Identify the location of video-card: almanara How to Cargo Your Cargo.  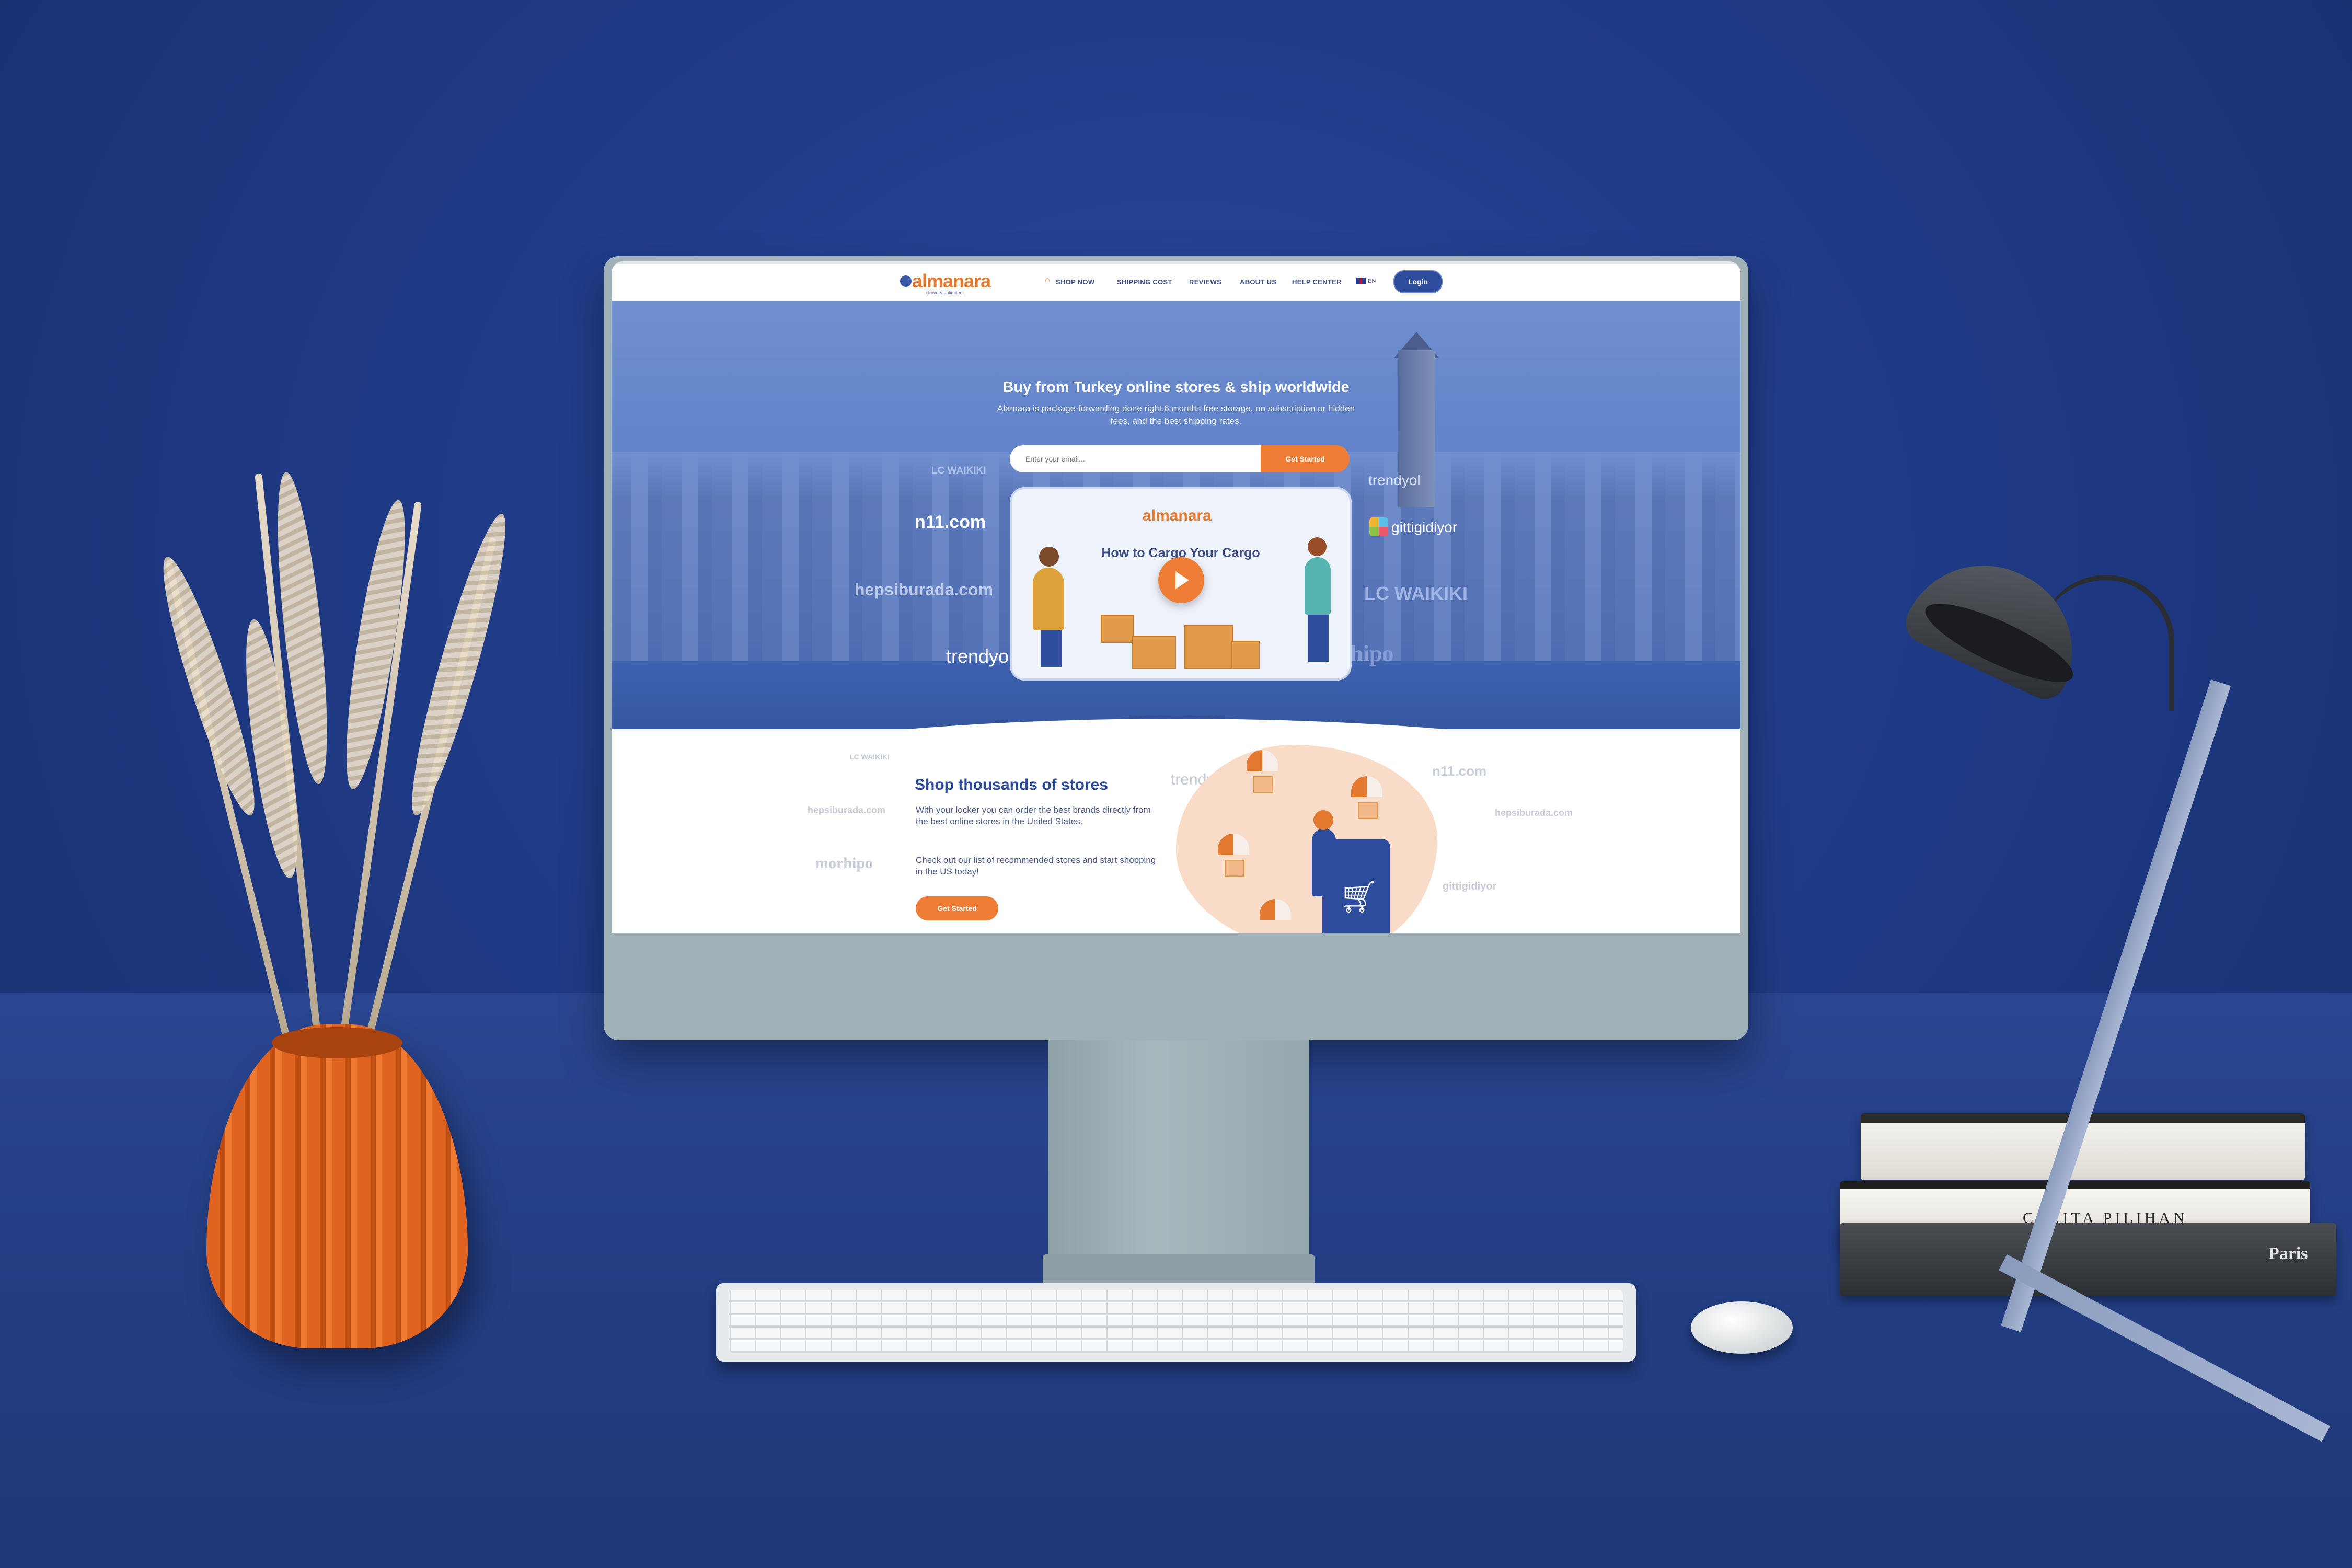
(1181, 584).